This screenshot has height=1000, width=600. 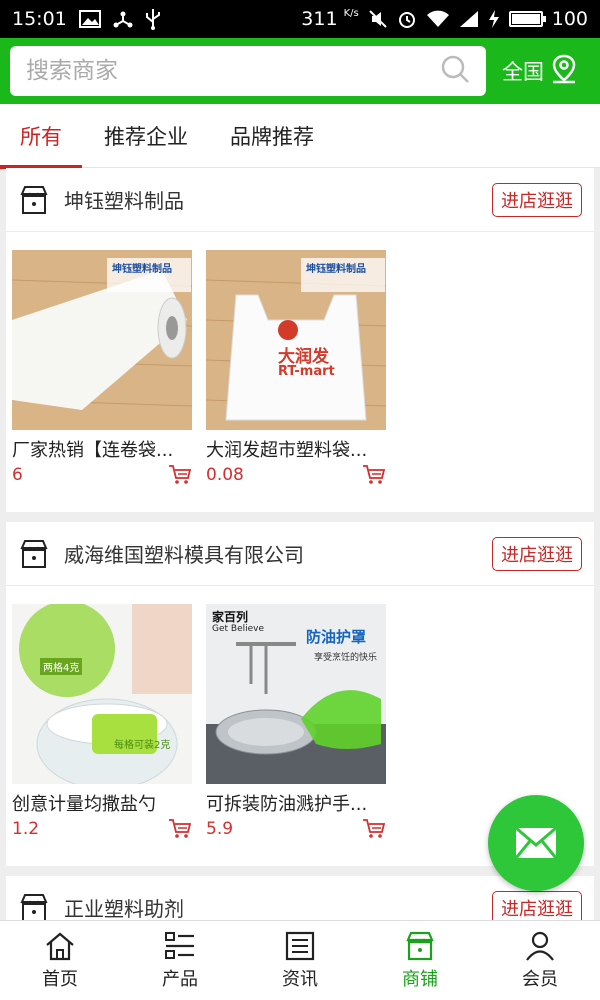 What do you see at coordinates (494, 19) in the screenshot?
I see `charging-icon` at bounding box center [494, 19].